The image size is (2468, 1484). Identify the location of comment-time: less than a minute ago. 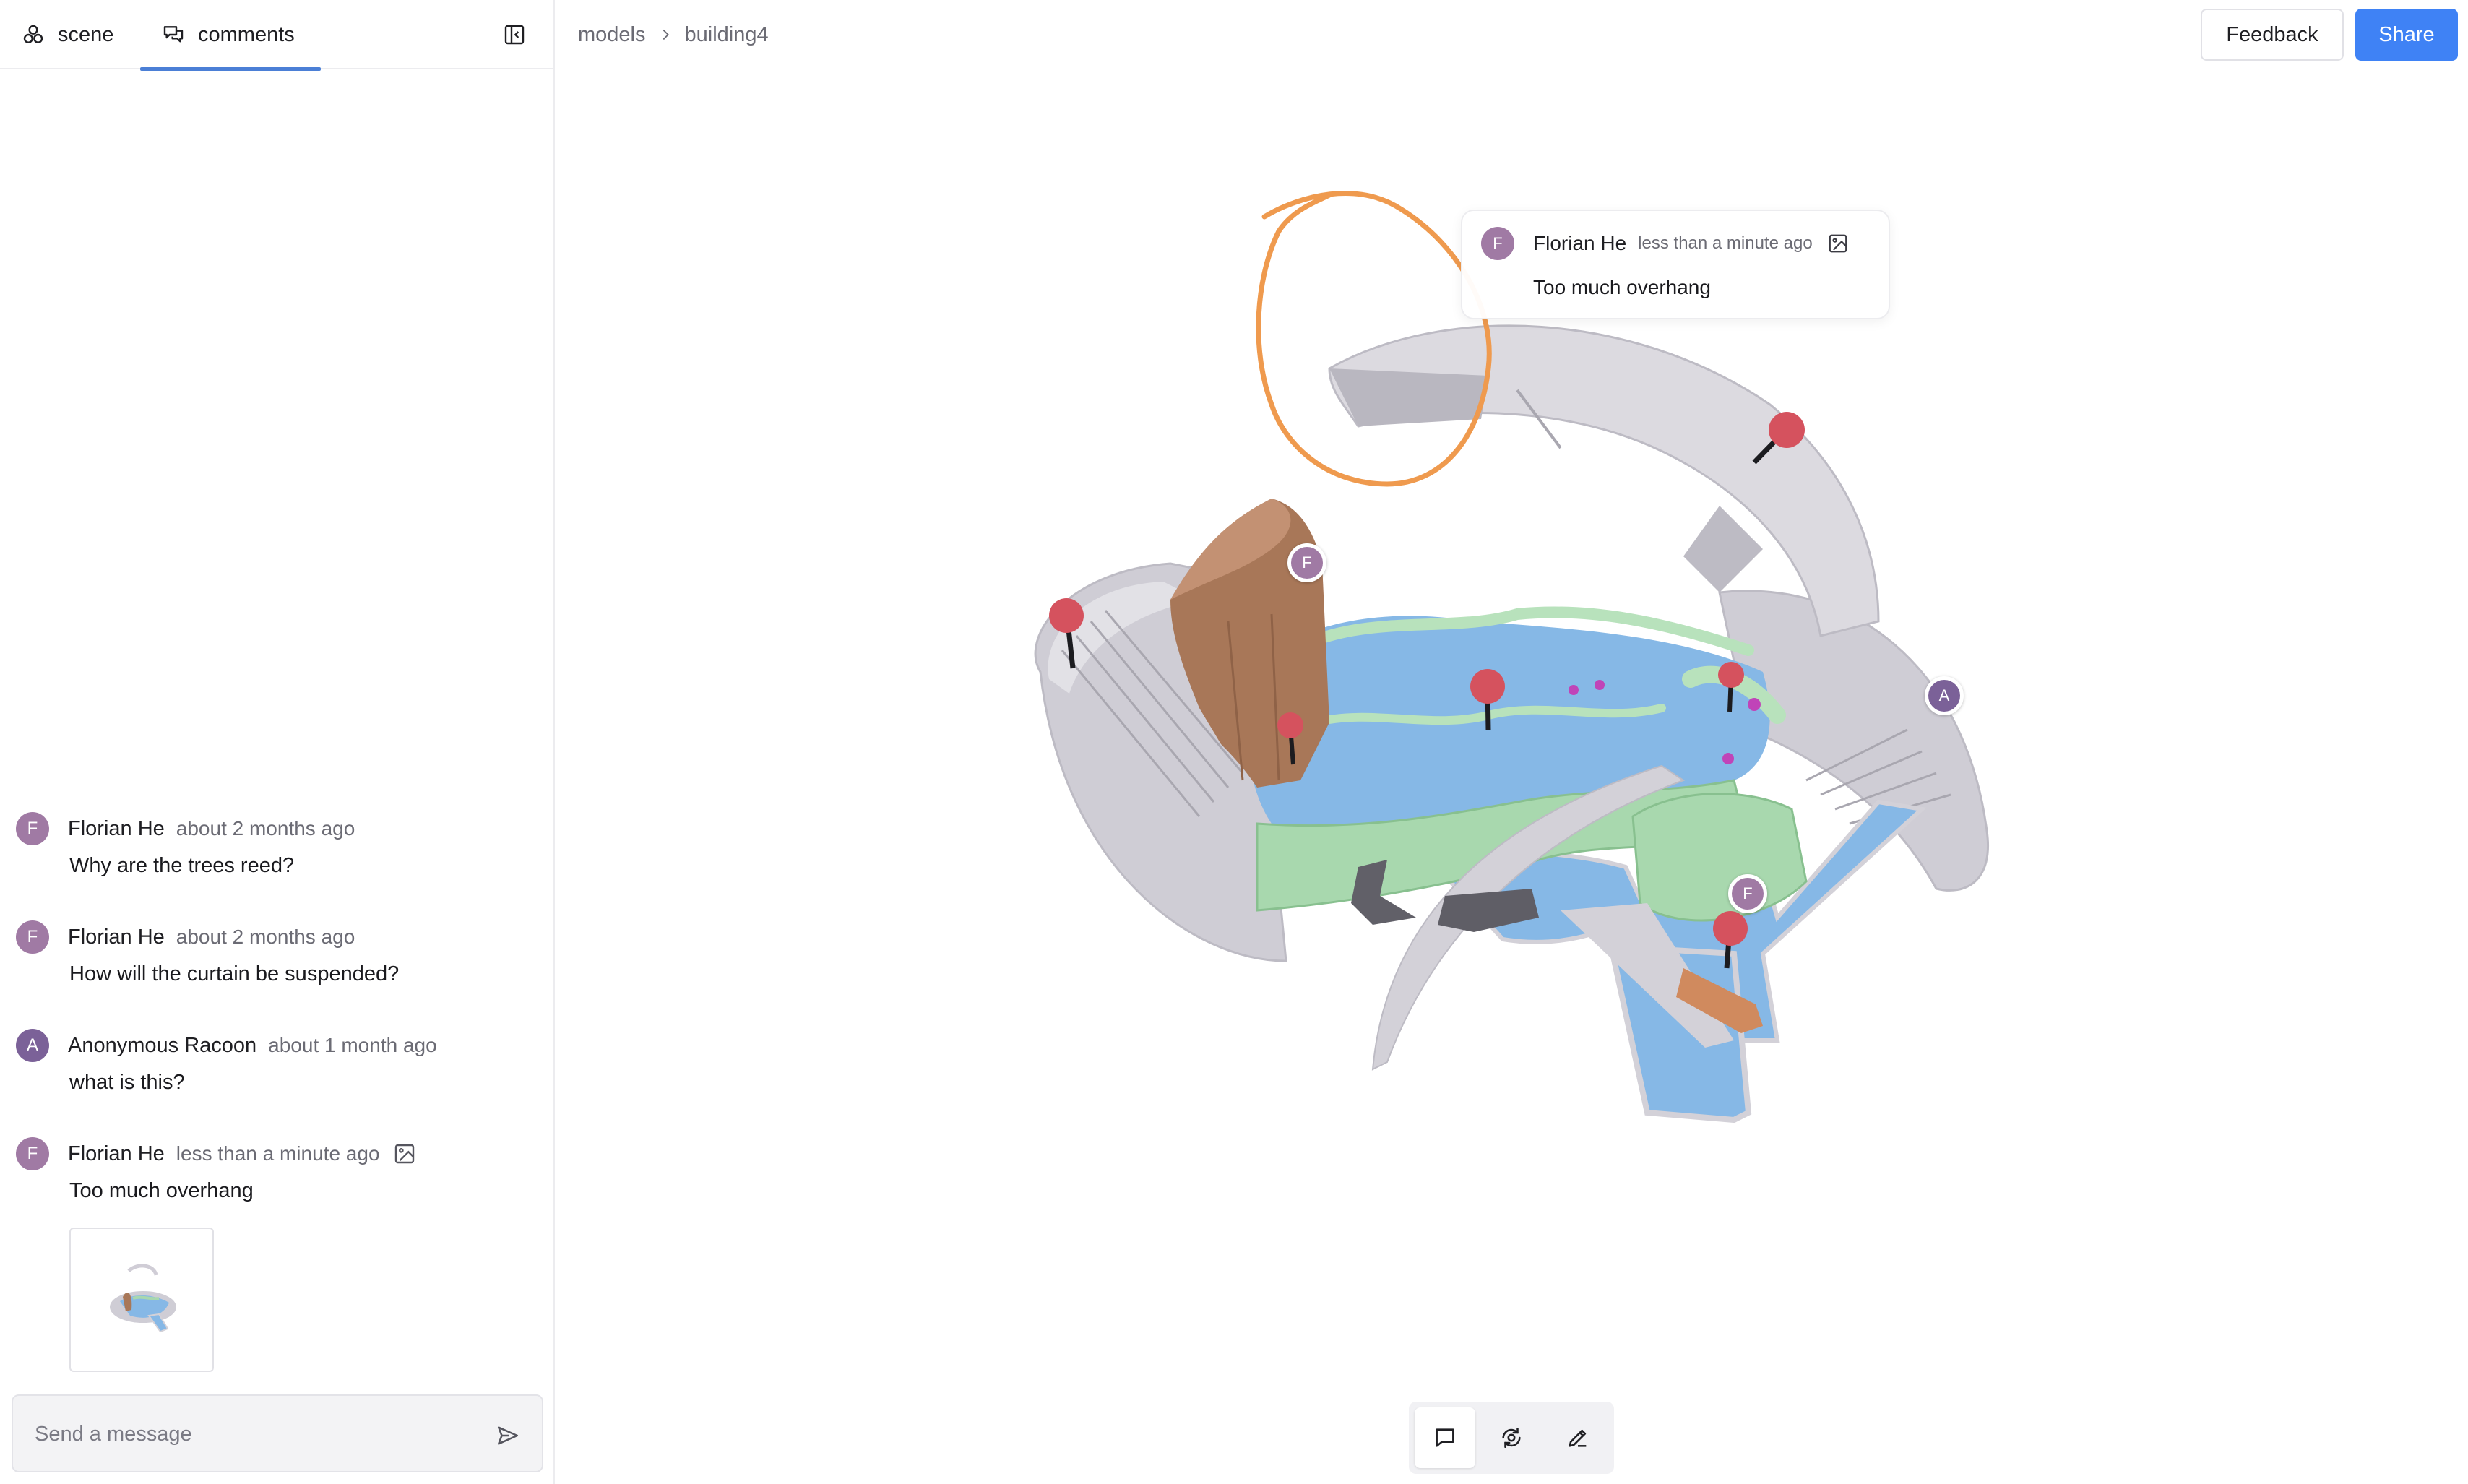
(278, 1153).